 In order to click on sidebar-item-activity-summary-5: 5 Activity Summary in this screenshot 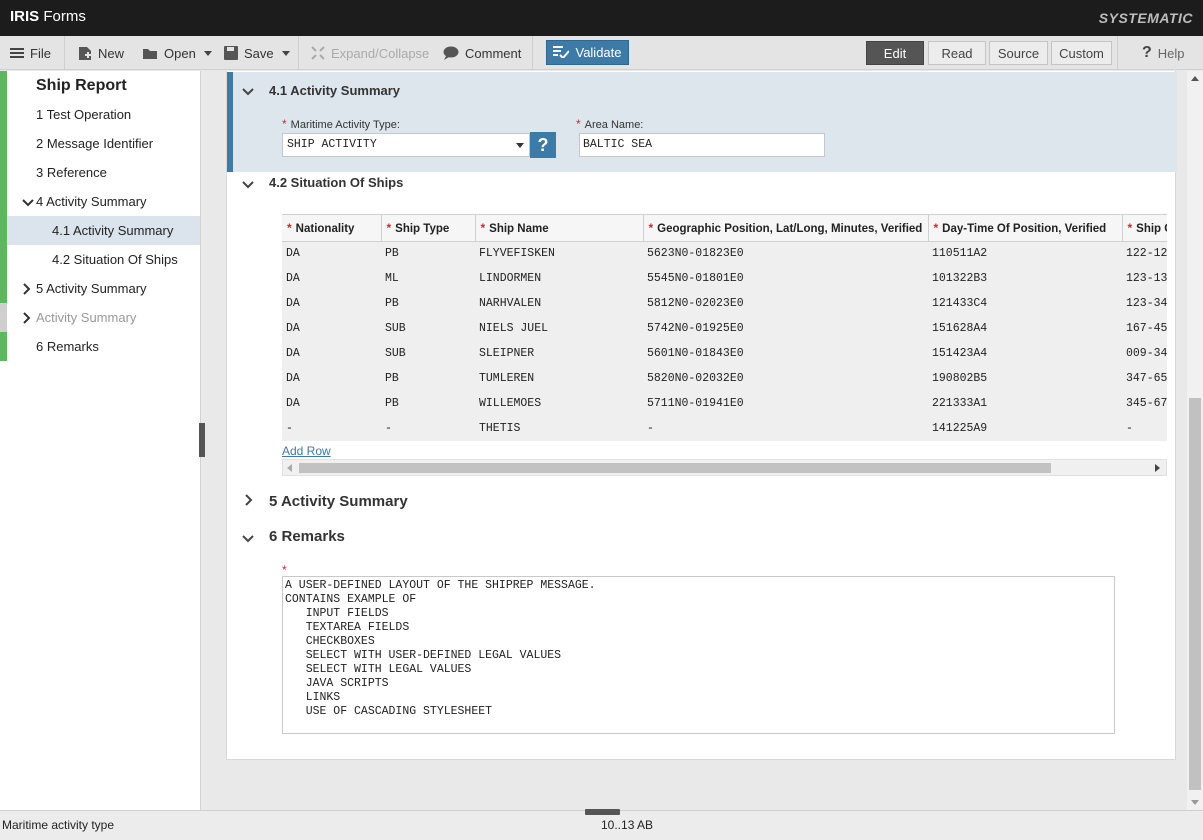, I will do `click(100, 288)`.